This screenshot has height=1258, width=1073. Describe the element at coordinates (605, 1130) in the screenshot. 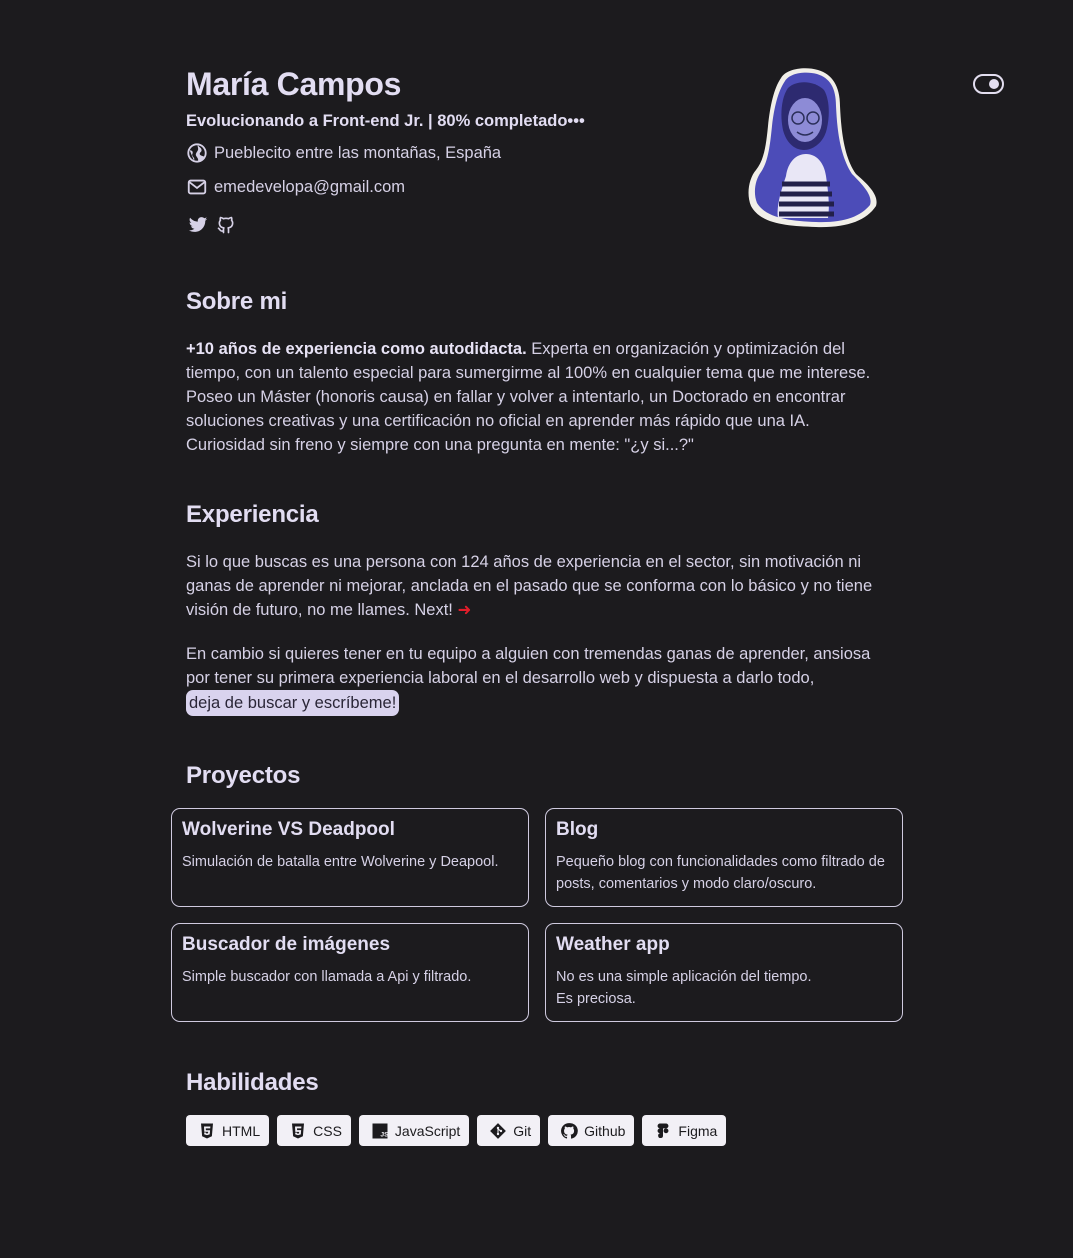

I see `skill-label: Github` at that location.